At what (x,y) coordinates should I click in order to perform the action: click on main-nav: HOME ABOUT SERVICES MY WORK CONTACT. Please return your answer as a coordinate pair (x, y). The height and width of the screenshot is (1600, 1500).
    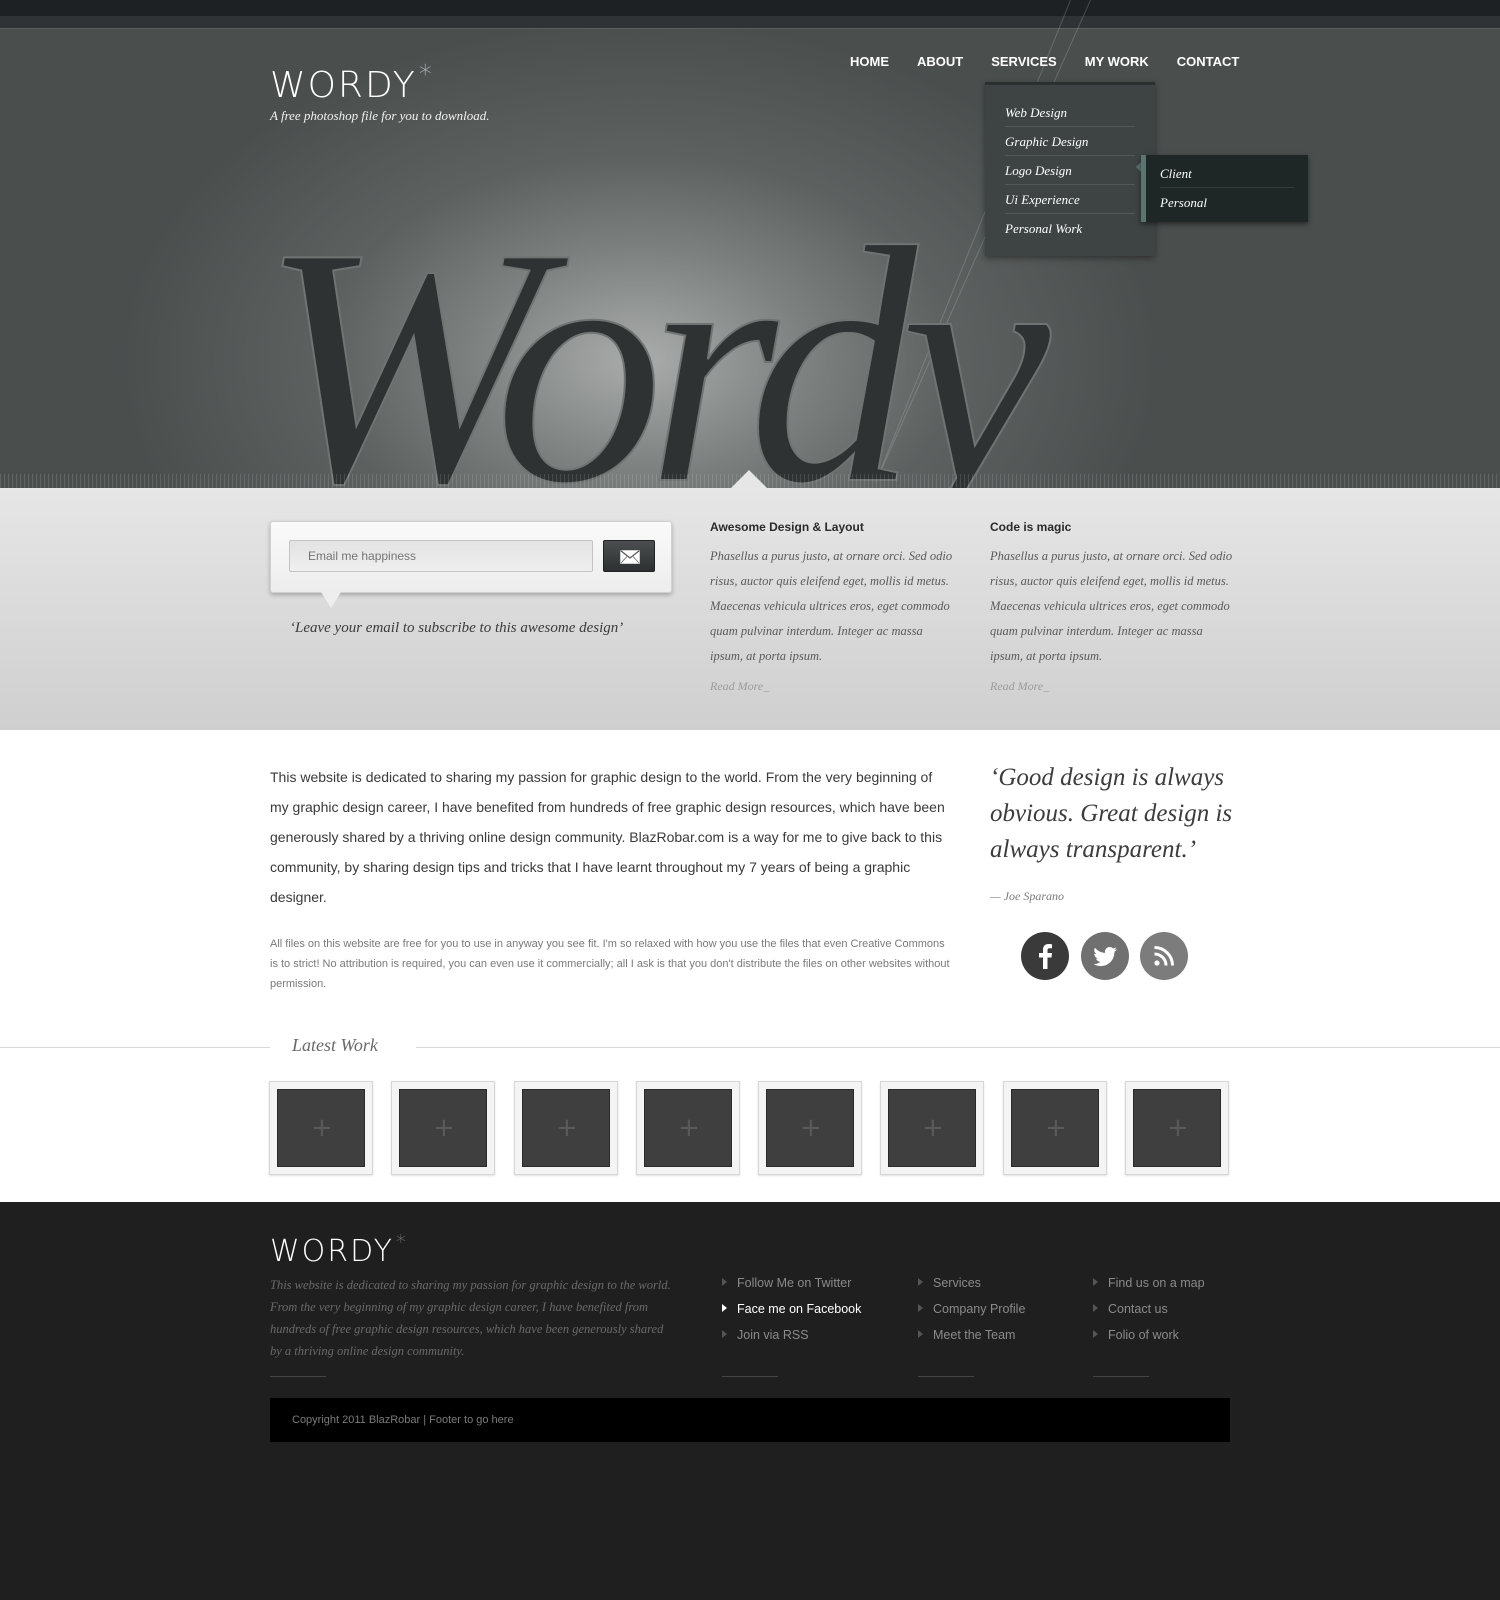
    Looking at the image, I should click on (1058, 61).